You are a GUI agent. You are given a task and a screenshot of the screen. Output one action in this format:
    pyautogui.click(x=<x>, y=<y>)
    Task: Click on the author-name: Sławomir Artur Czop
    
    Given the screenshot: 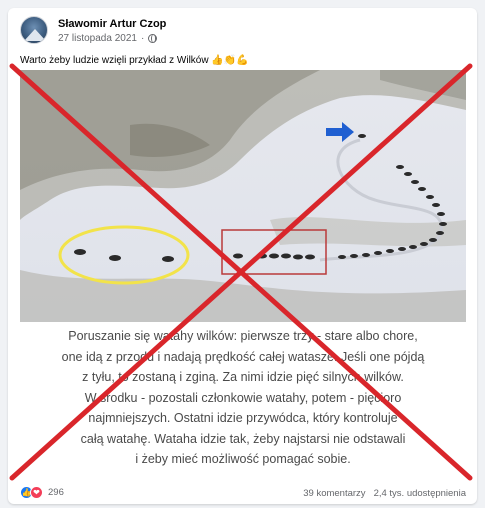 What is the action you would take?
    pyautogui.click(x=112, y=24)
    